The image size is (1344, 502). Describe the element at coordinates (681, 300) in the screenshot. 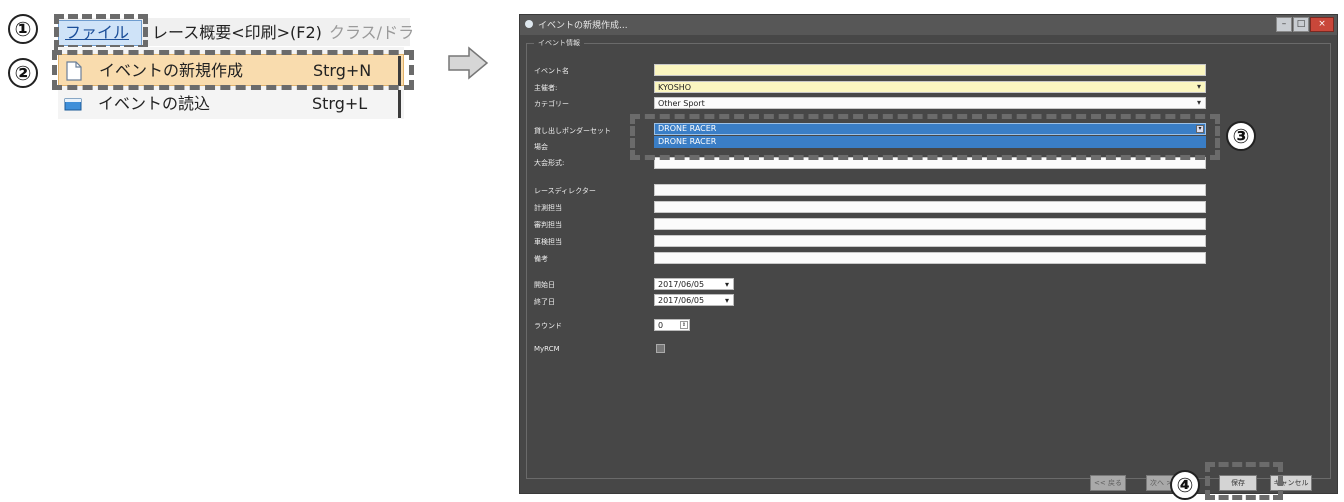

I see `end-date-value: 2017/06/05` at that location.